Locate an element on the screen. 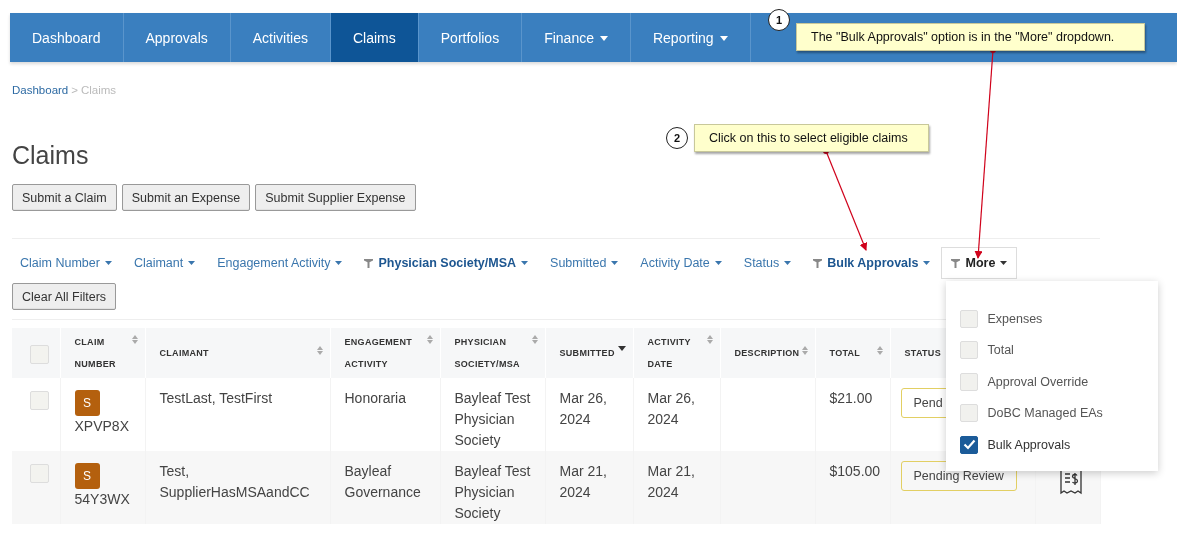 This screenshot has width=1177, height=533. select-all-checkbox is located at coordinates (39, 354).